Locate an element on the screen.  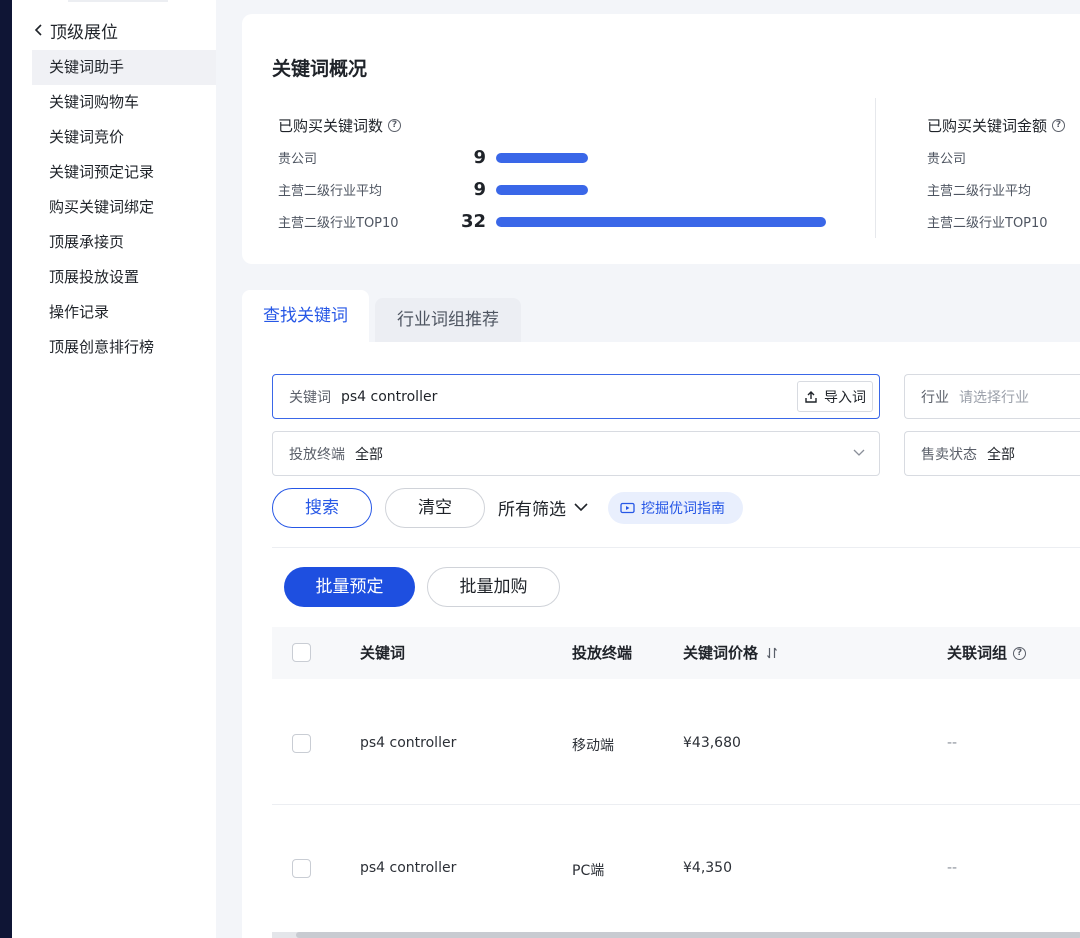
batch-reserve-button: 批量预定 is located at coordinates (349, 587).